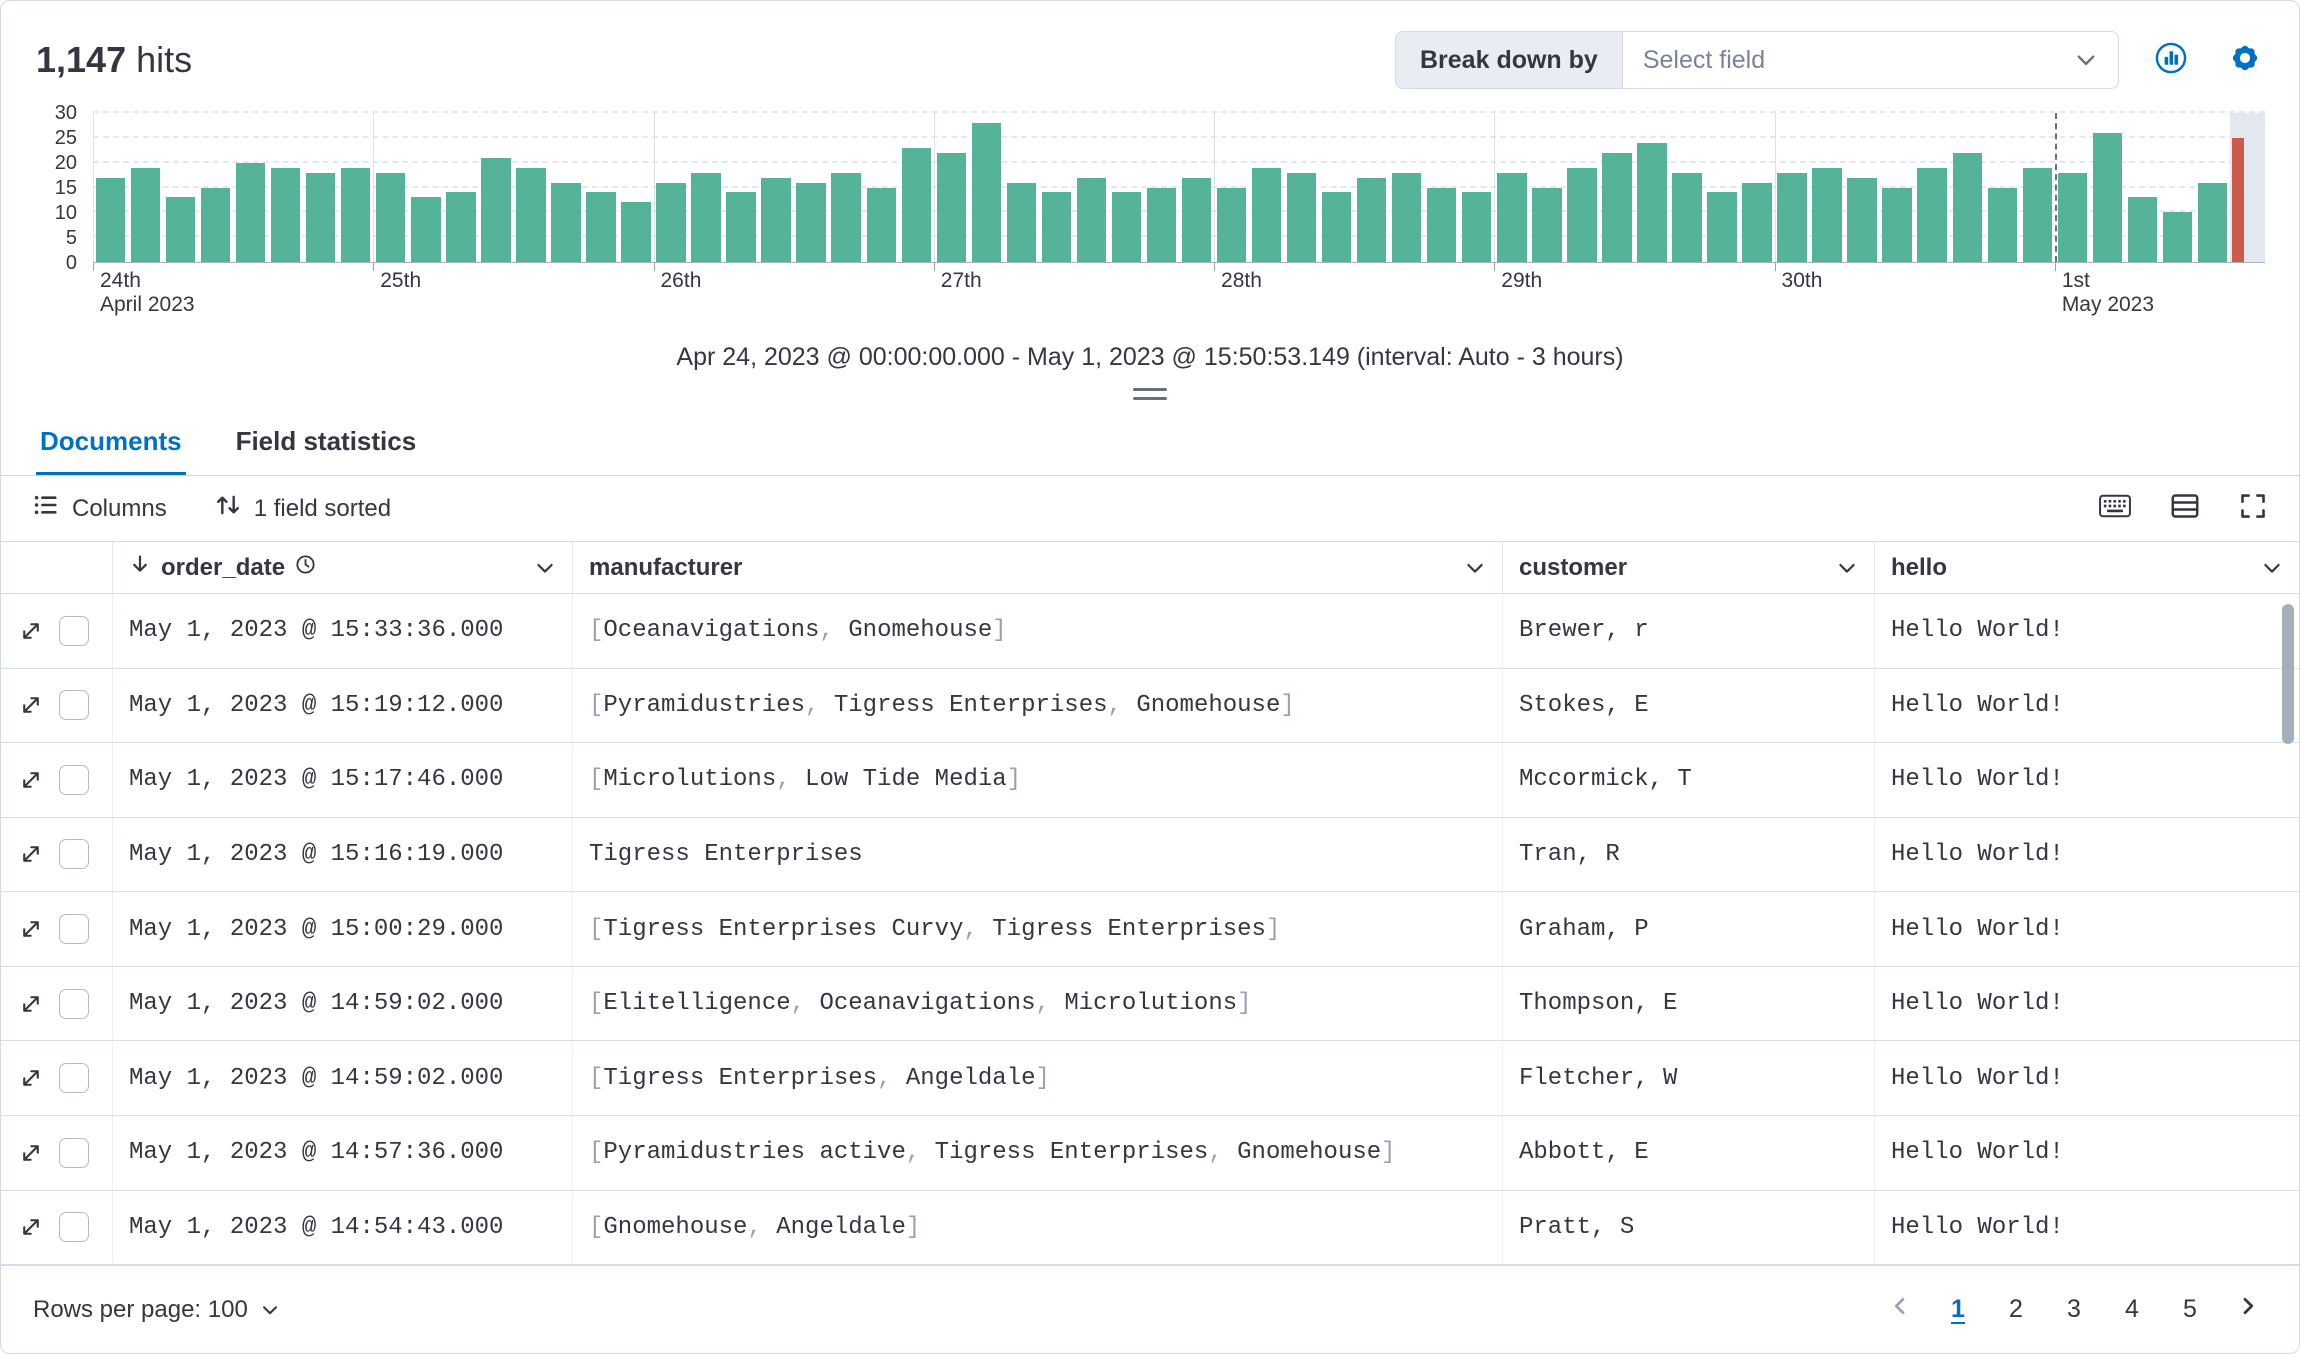  What do you see at coordinates (1958, 1310) in the screenshot?
I see `page-button-1: 1` at bounding box center [1958, 1310].